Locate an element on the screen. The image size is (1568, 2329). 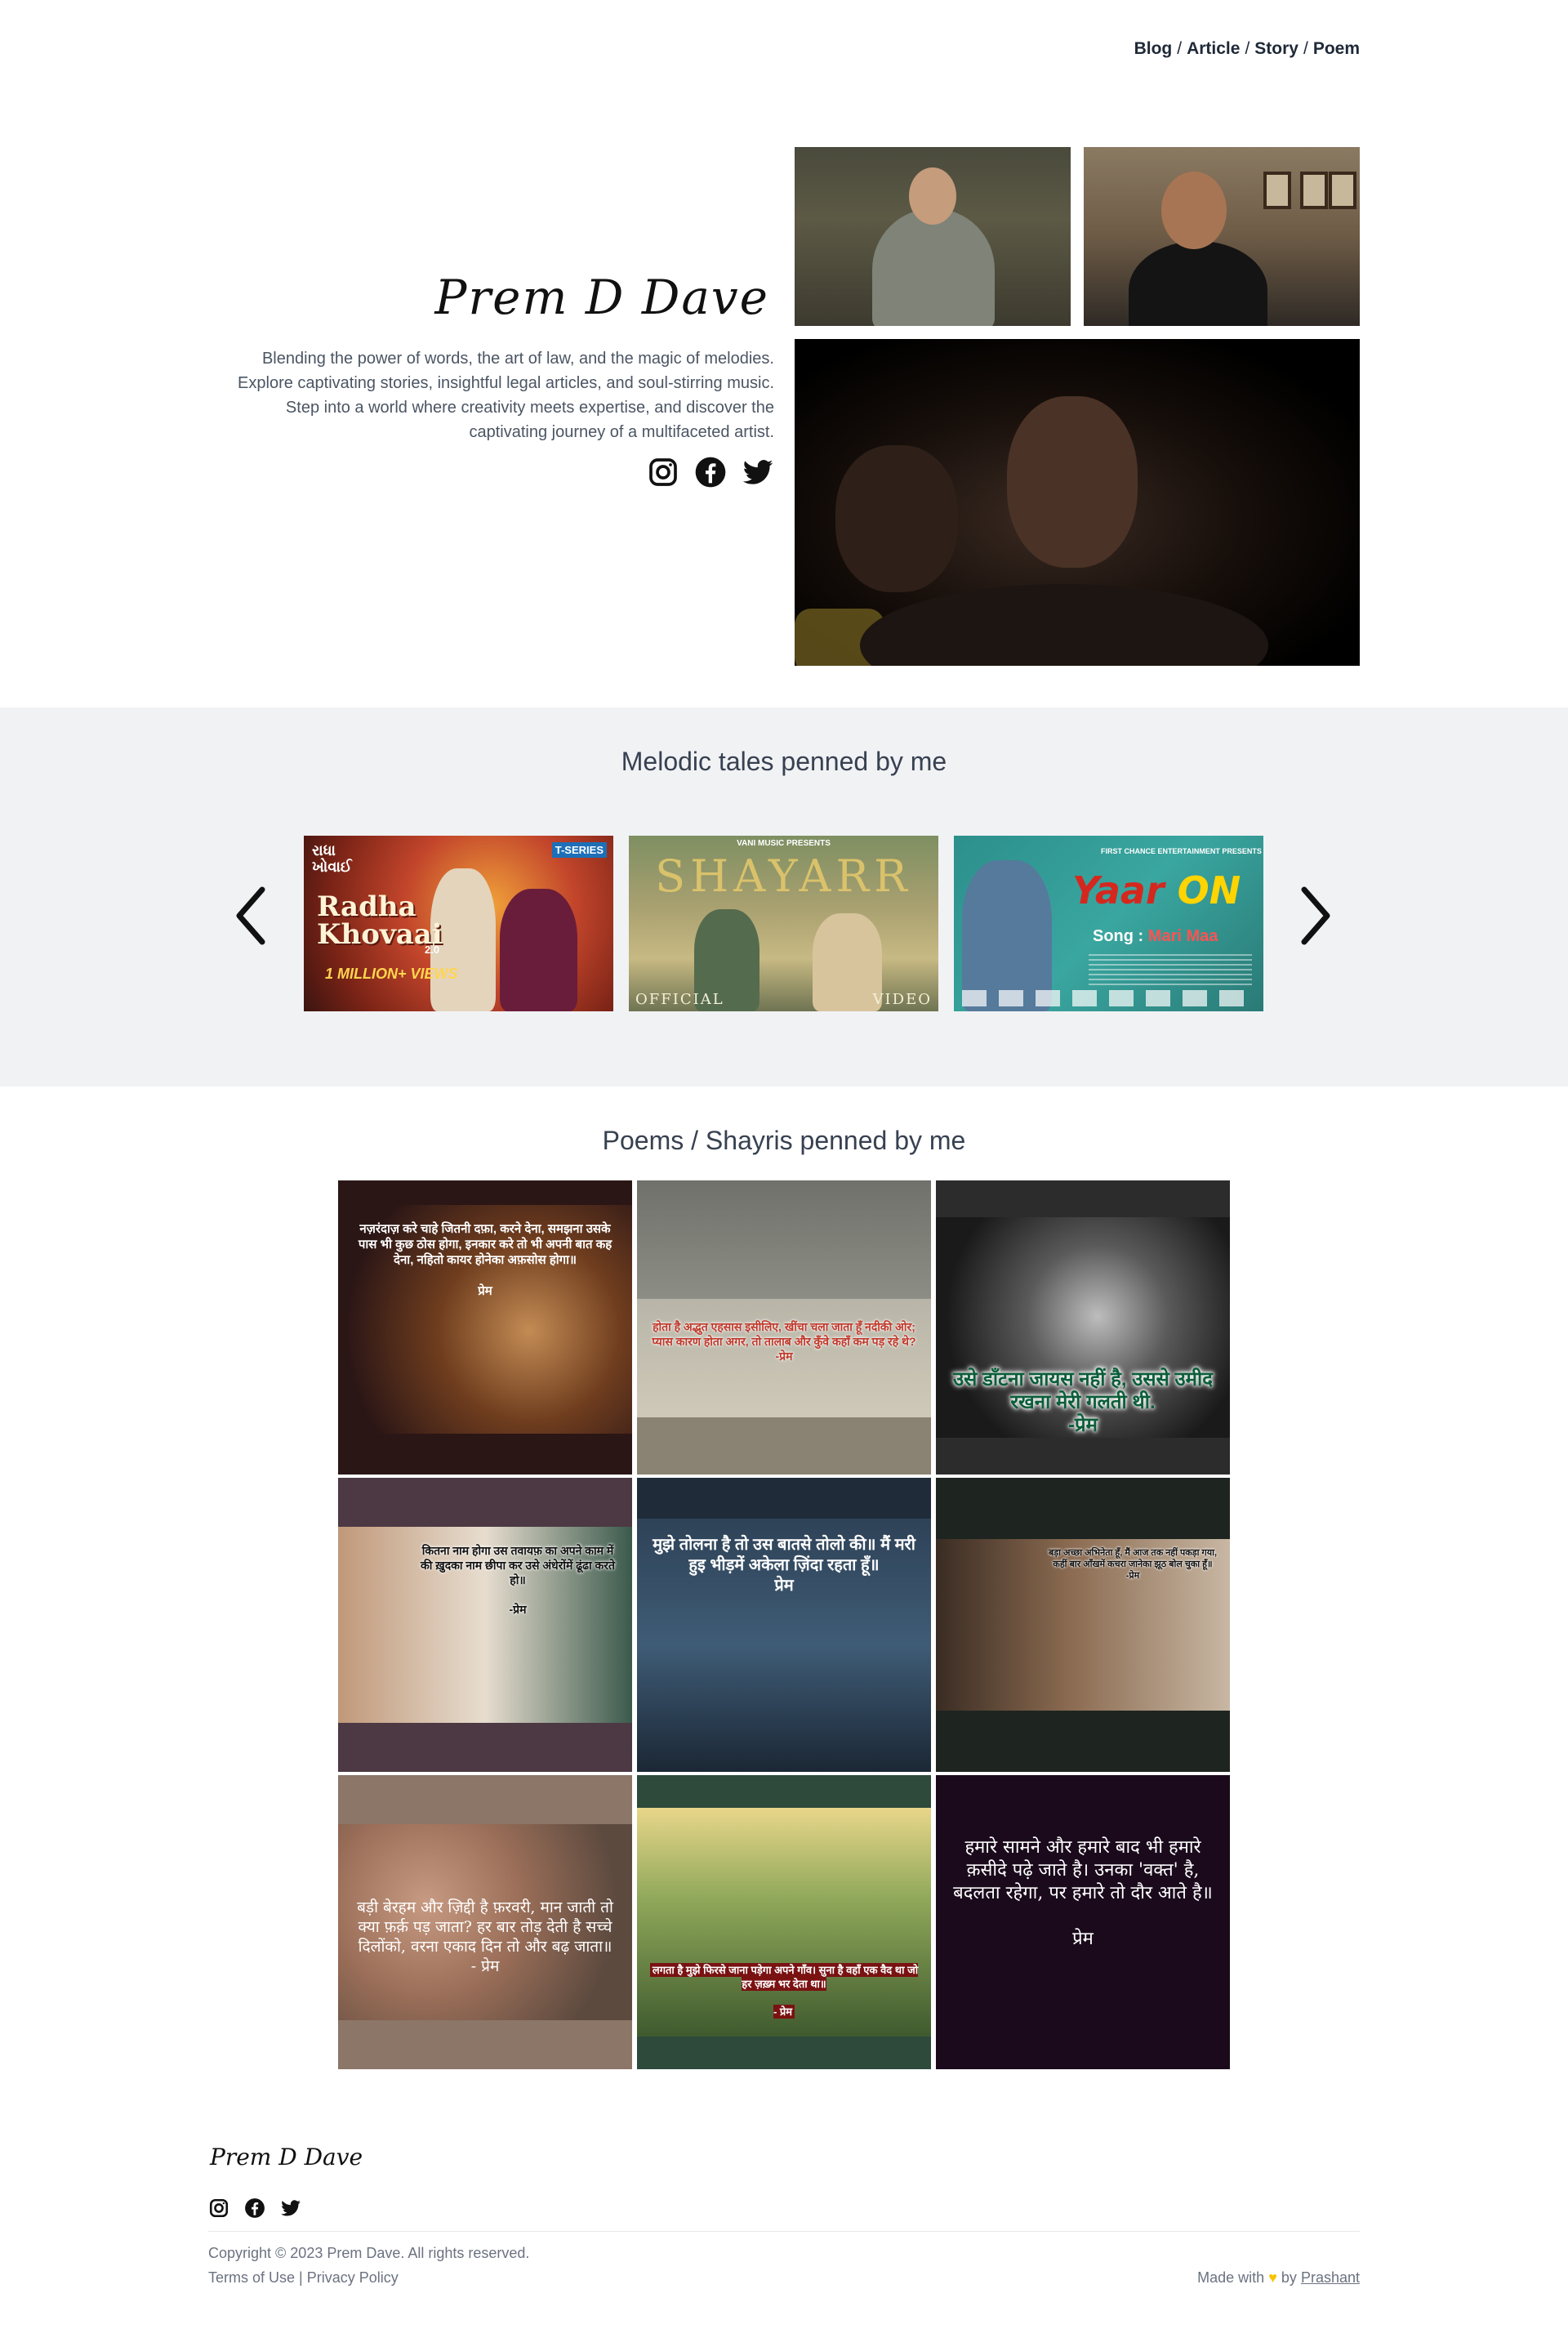
chevron-left-icon is located at coordinates (250, 915).